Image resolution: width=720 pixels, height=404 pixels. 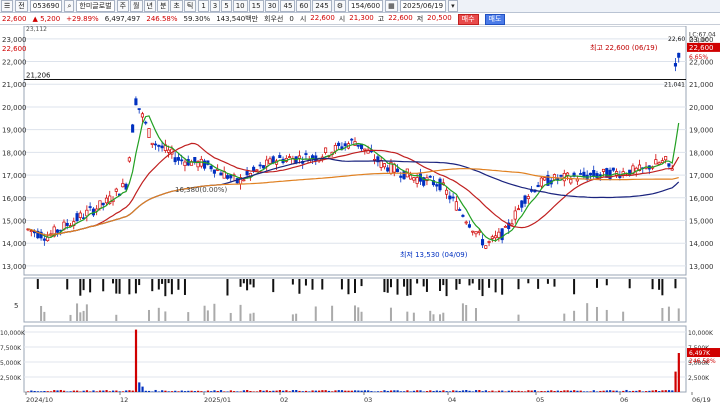 I want to click on chart-type-icon: ▦, so click(x=391, y=6).